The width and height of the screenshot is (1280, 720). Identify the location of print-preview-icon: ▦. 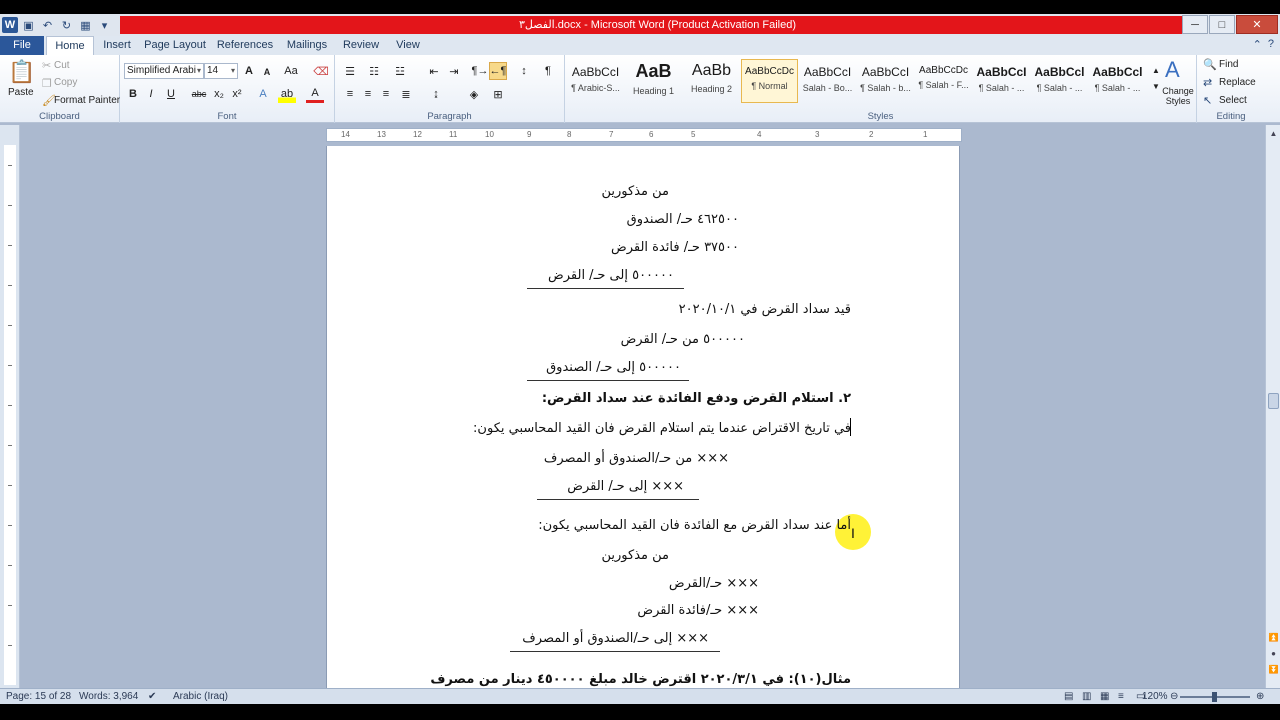
(85, 25).